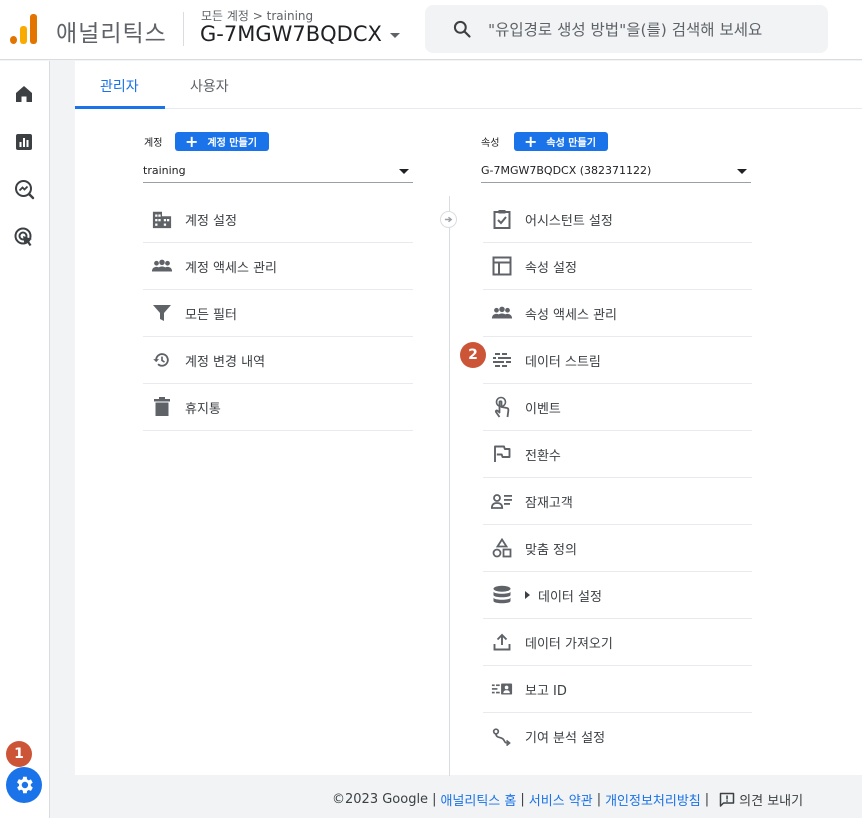 The height and width of the screenshot is (818, 862). I want to click on send-feedback-button: 의견 보내기, so click(761, 799).